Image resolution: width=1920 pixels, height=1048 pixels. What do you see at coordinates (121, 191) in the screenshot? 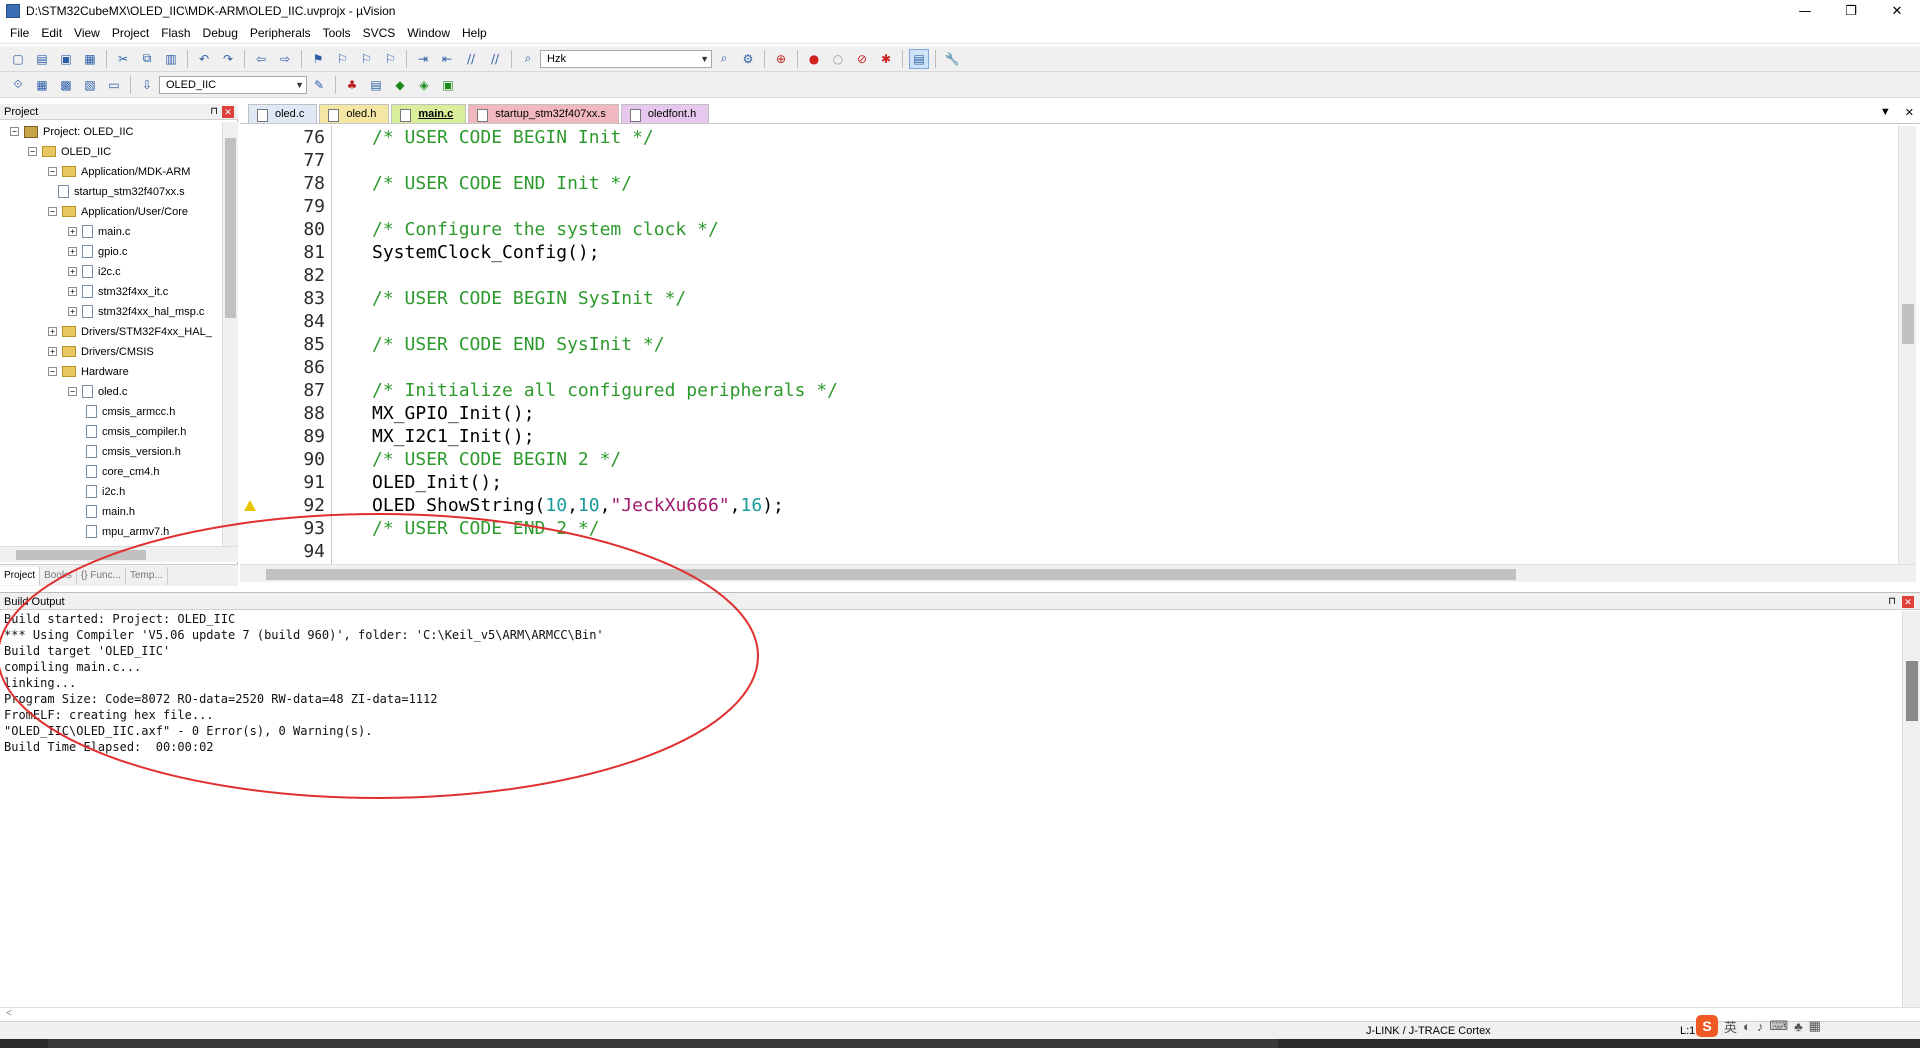
I see `tree-item: startup_stm32f407xx.s` at bounding box center [121, 191].